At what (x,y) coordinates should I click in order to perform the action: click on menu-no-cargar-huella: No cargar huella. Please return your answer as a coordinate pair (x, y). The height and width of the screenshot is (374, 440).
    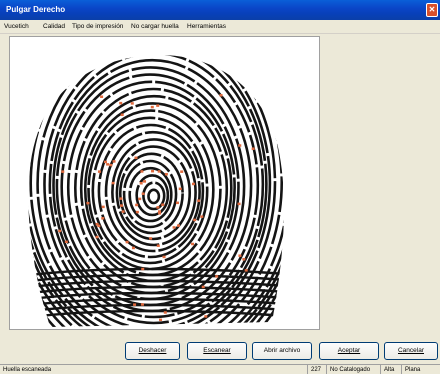
    Looking at the image, I should click on (155, 26).